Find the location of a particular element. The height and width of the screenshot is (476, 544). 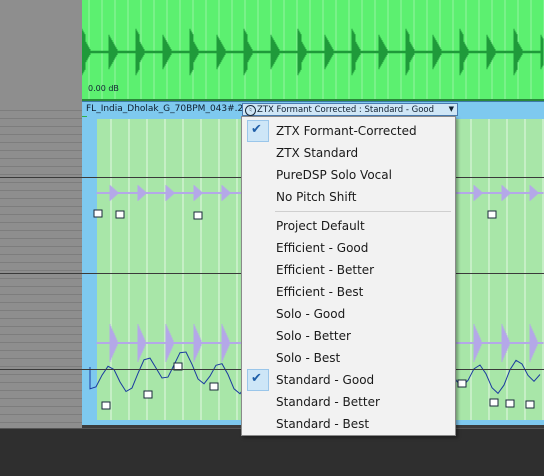

menu-item-standard-better: Standard - Better is located at coordinates (348, 402).